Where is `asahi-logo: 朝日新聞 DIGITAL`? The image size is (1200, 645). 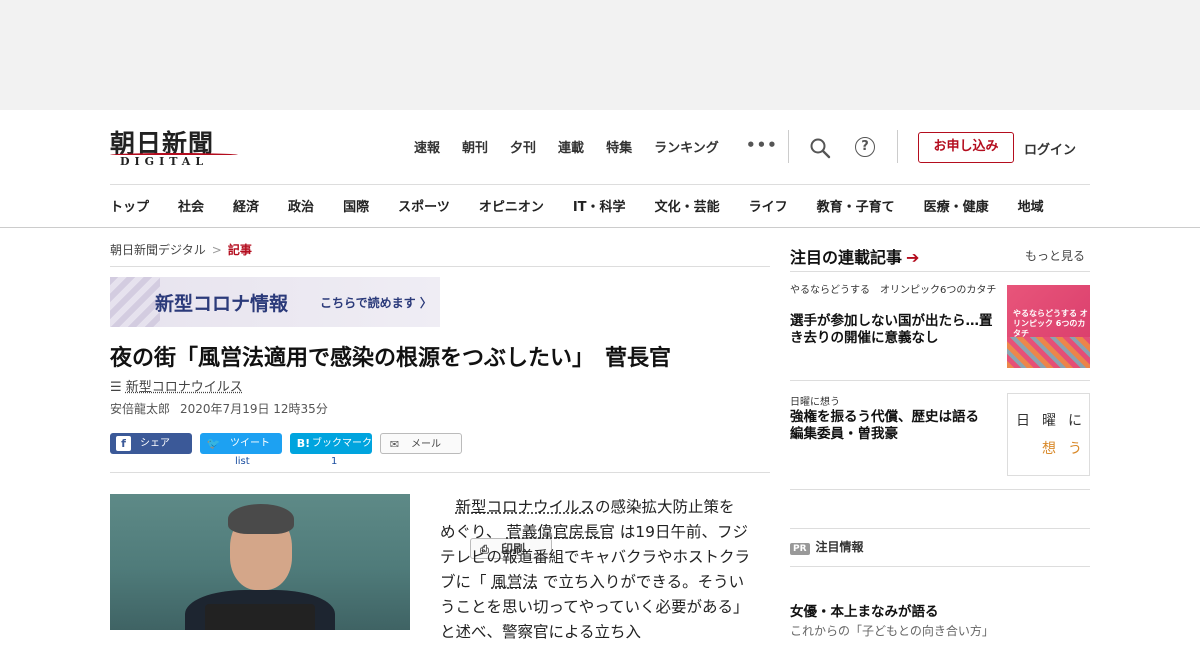 asahi-logo: 朝日新聞 DIGITAL is located at coordinates (175, 147).